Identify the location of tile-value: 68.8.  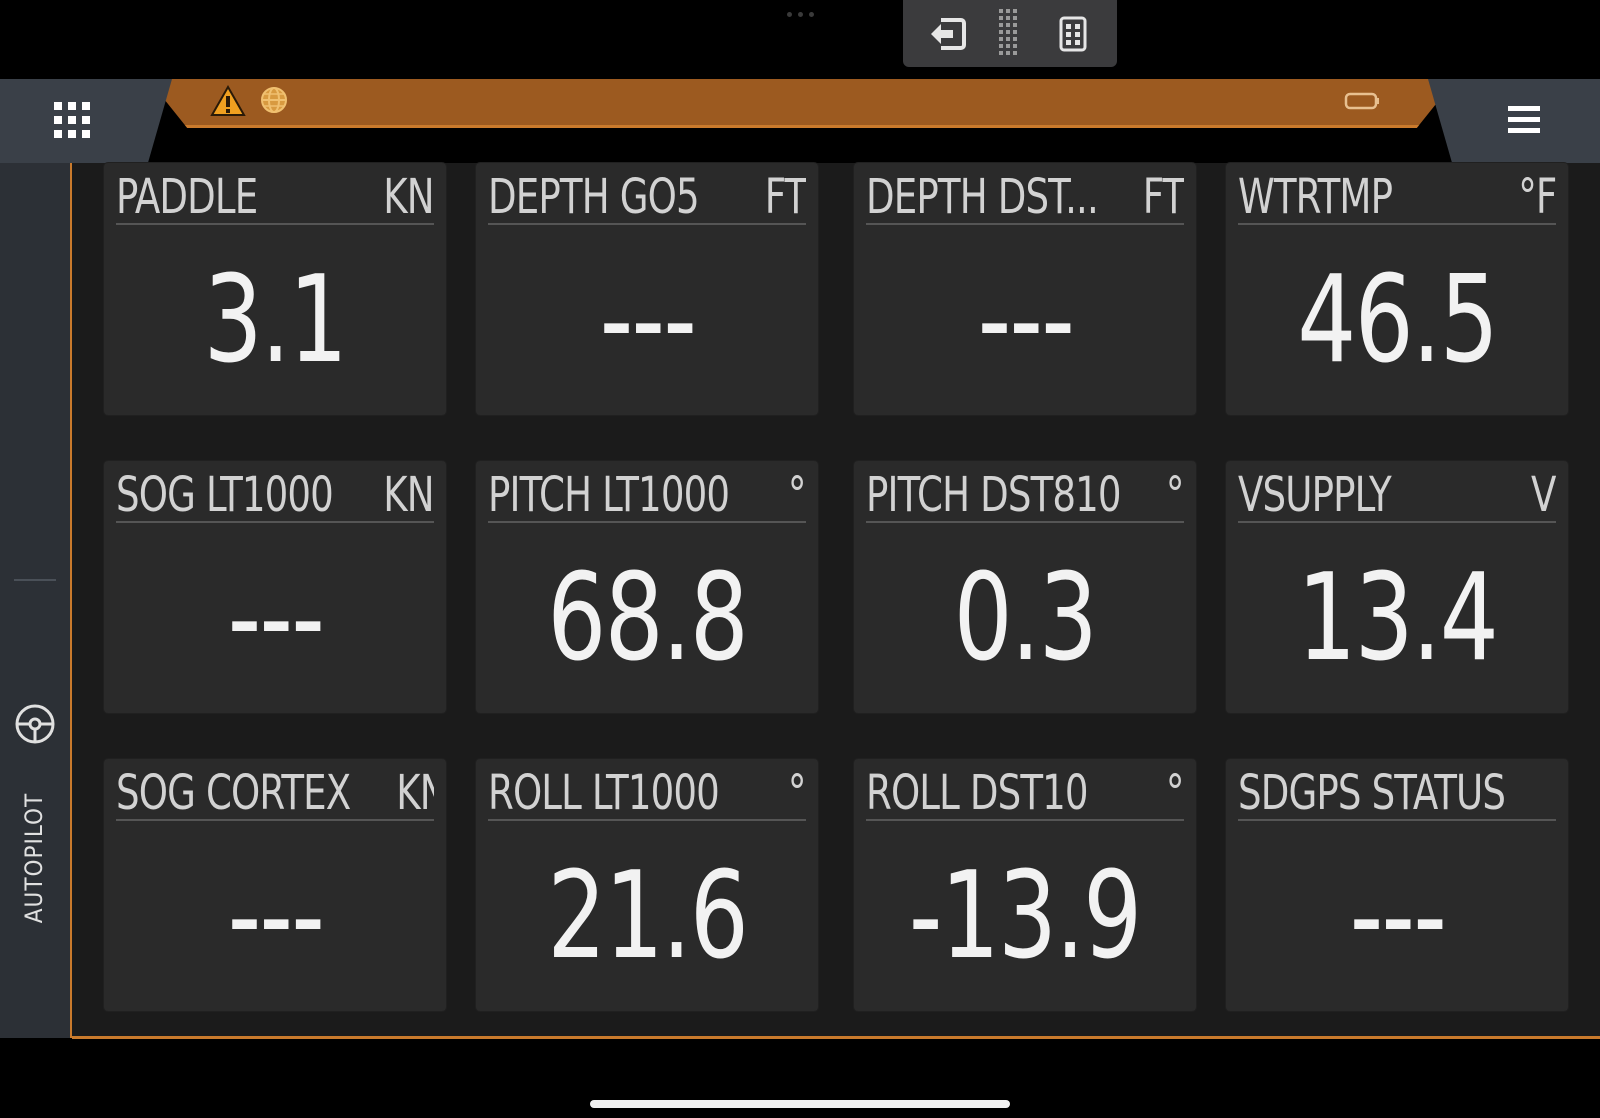
(647, 618).